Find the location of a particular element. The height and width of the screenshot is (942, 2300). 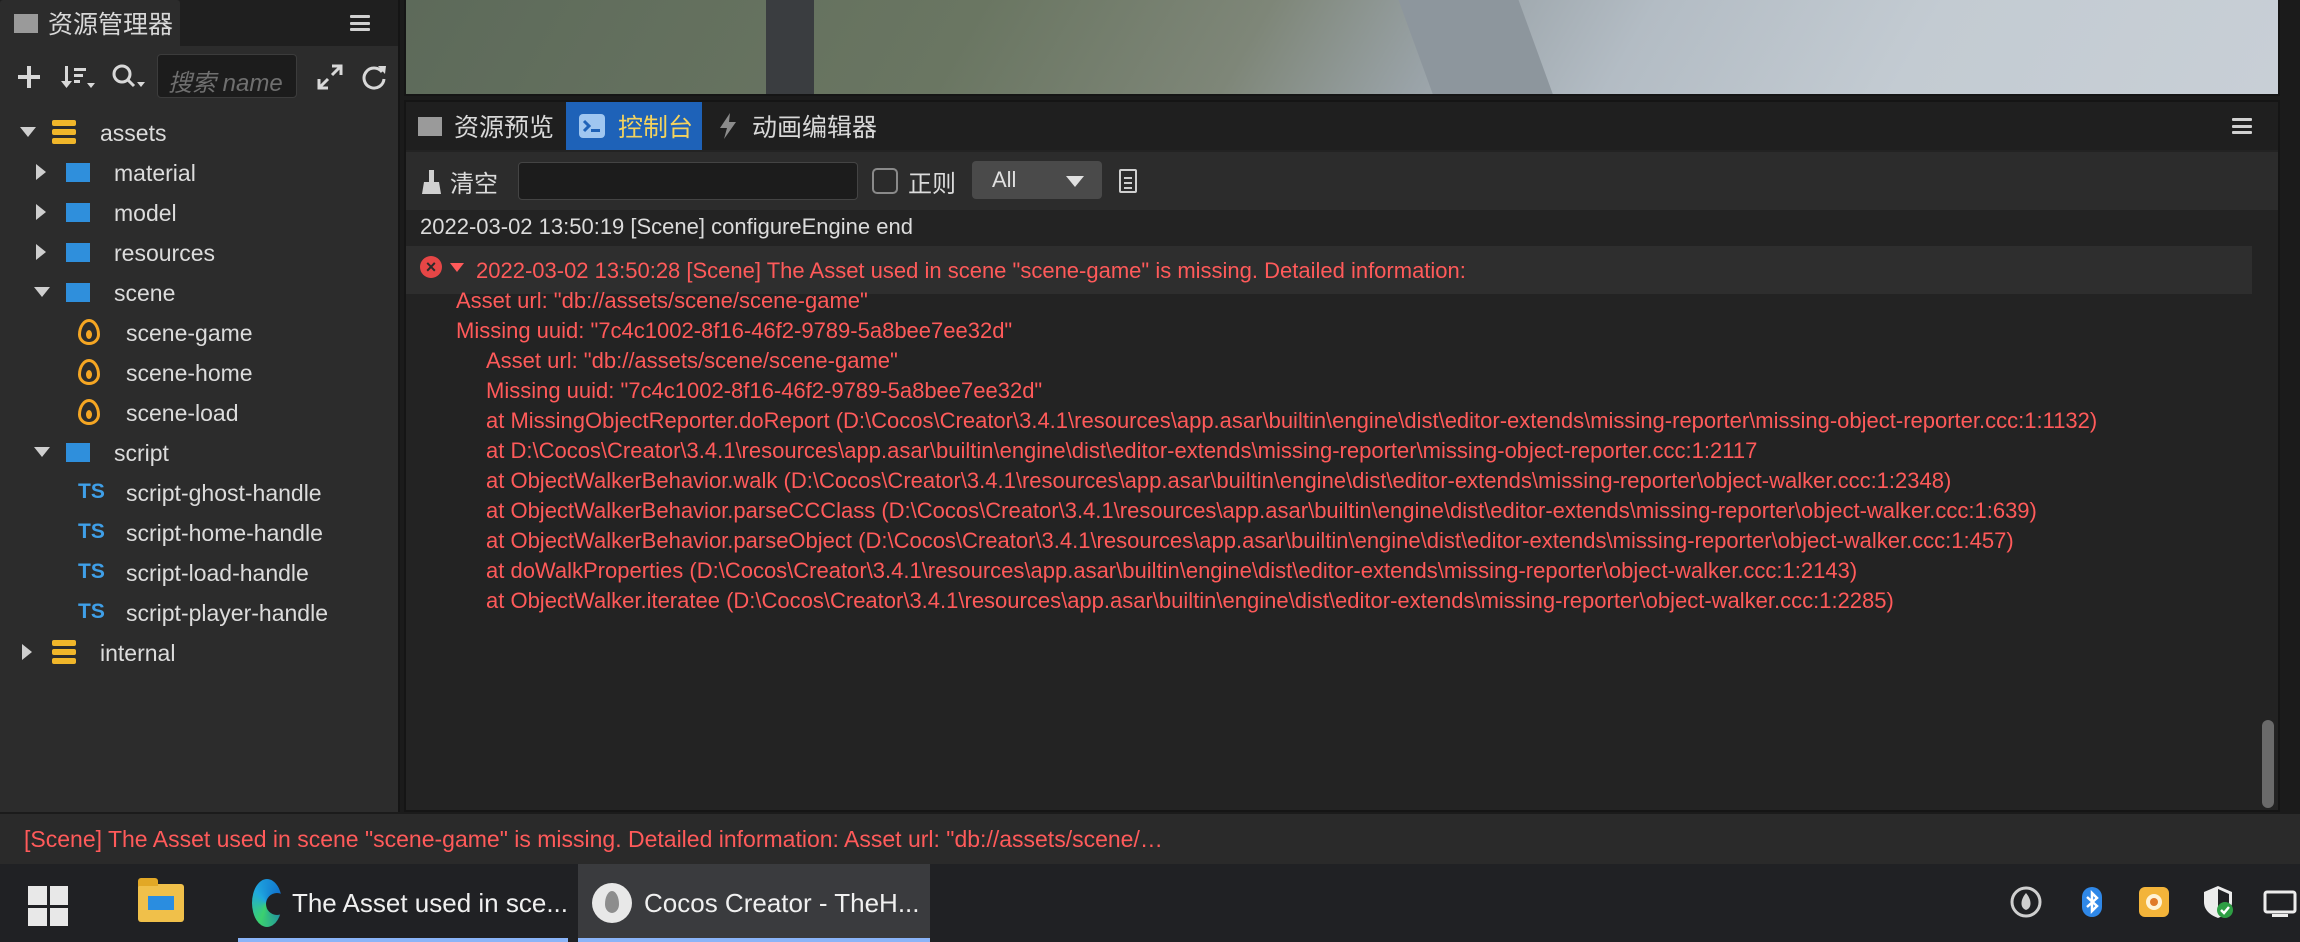

regex-checkbox is located at coordinates (885, 181).